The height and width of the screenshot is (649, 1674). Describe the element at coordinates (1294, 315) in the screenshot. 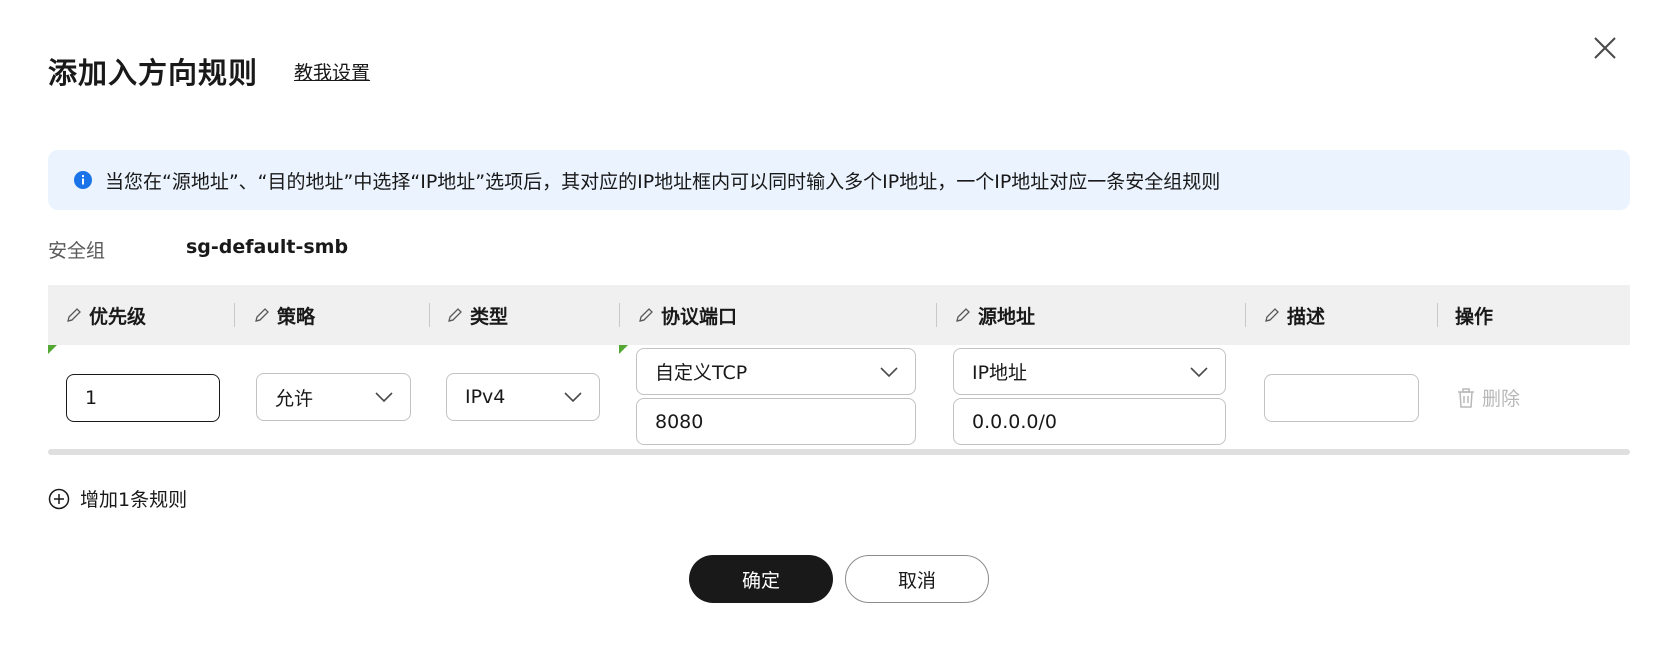

I see `header-description: 描述` at that location.